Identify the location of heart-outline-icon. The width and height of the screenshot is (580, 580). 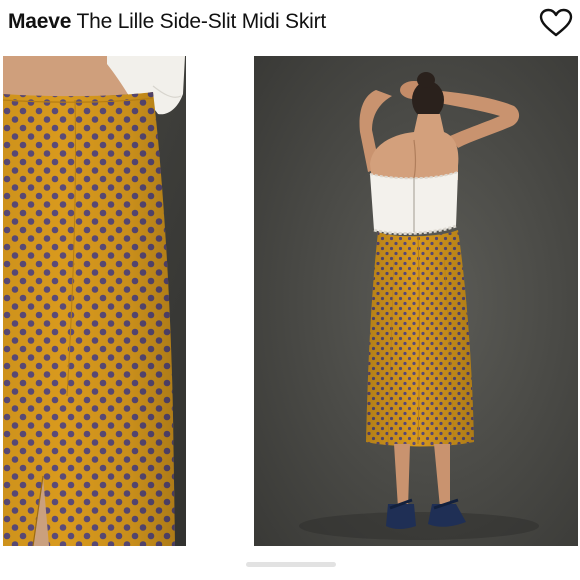
(556, 22).